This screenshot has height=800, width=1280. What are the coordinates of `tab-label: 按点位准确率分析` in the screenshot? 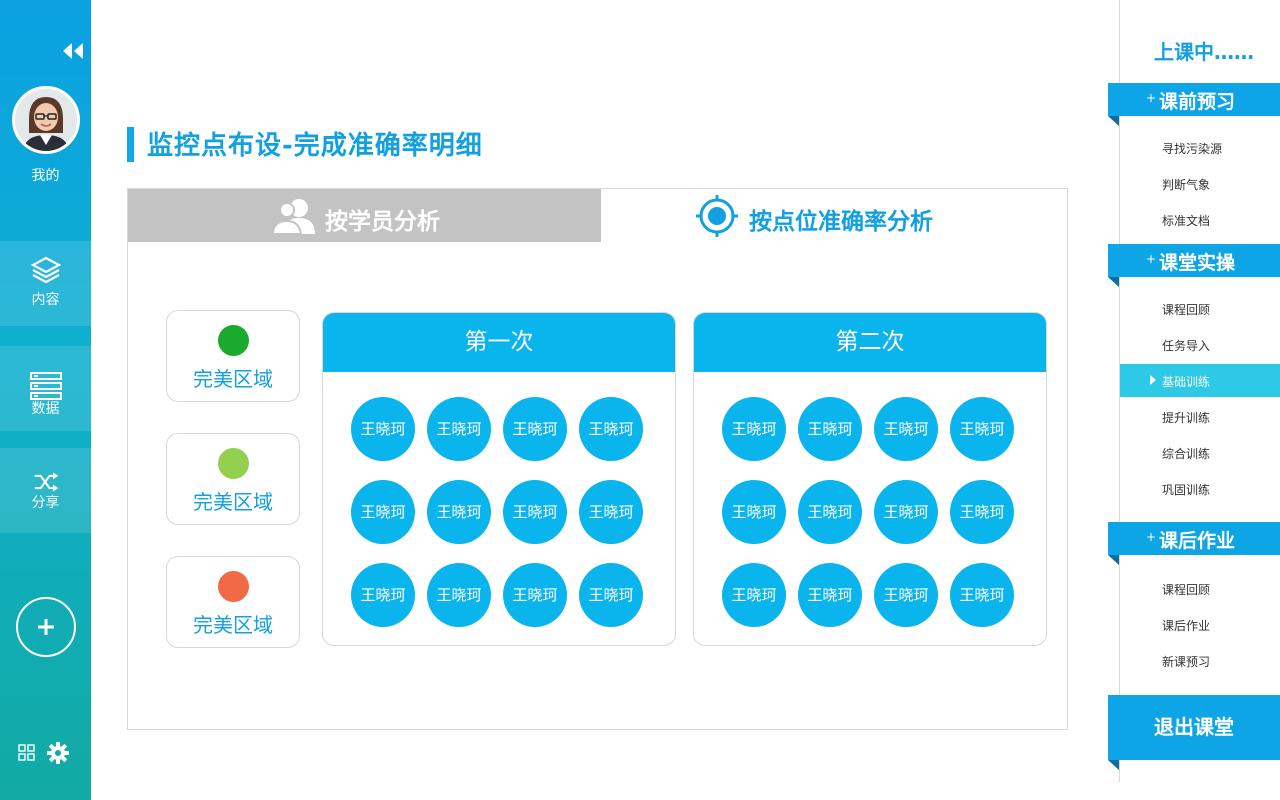 It's located at (841, 222).